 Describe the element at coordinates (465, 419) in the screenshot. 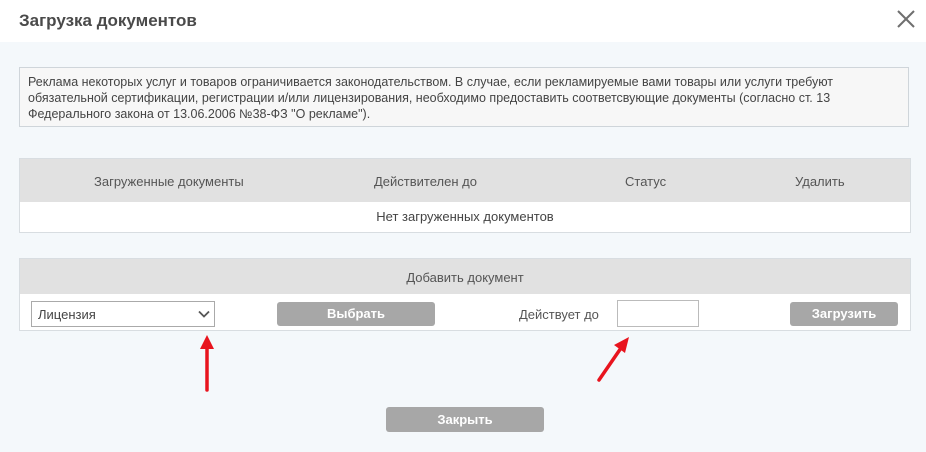

I see `close-button: Закрыть` at that location.